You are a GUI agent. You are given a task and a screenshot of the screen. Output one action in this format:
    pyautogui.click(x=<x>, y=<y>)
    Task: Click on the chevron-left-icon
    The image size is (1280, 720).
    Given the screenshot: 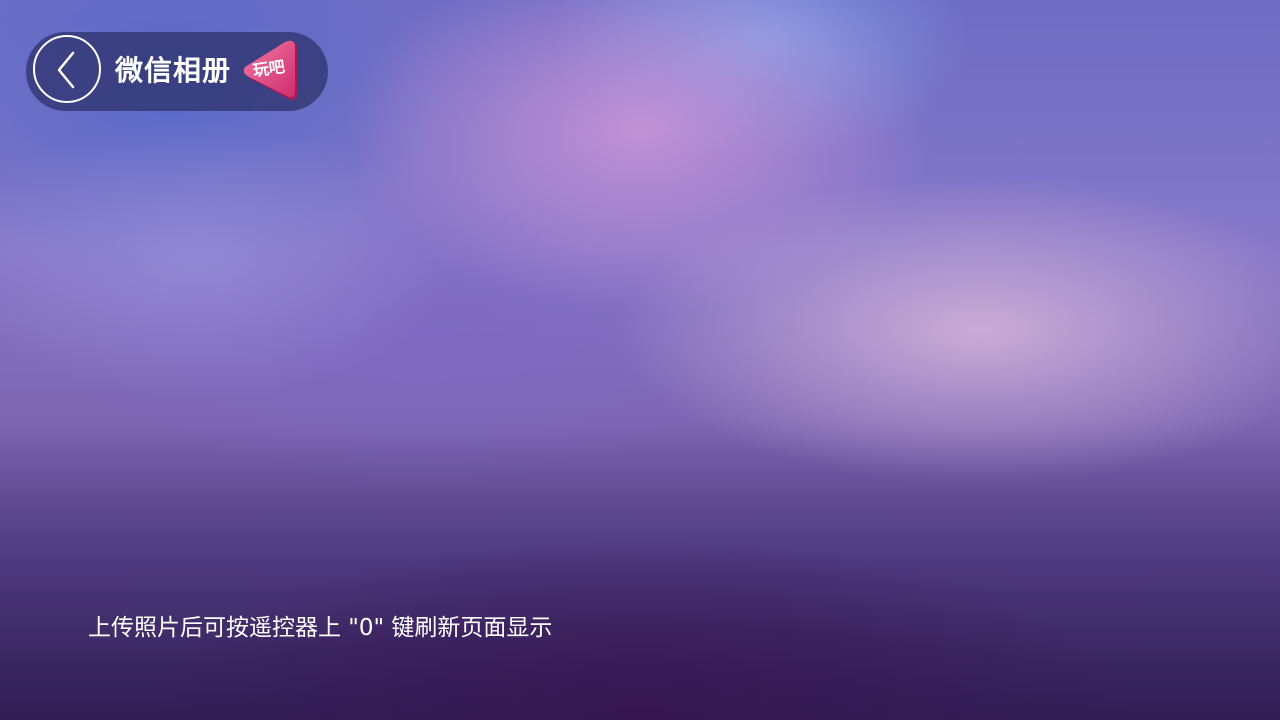 What is the action you would take?
    pyautogui.click(x=66, y=70)
    